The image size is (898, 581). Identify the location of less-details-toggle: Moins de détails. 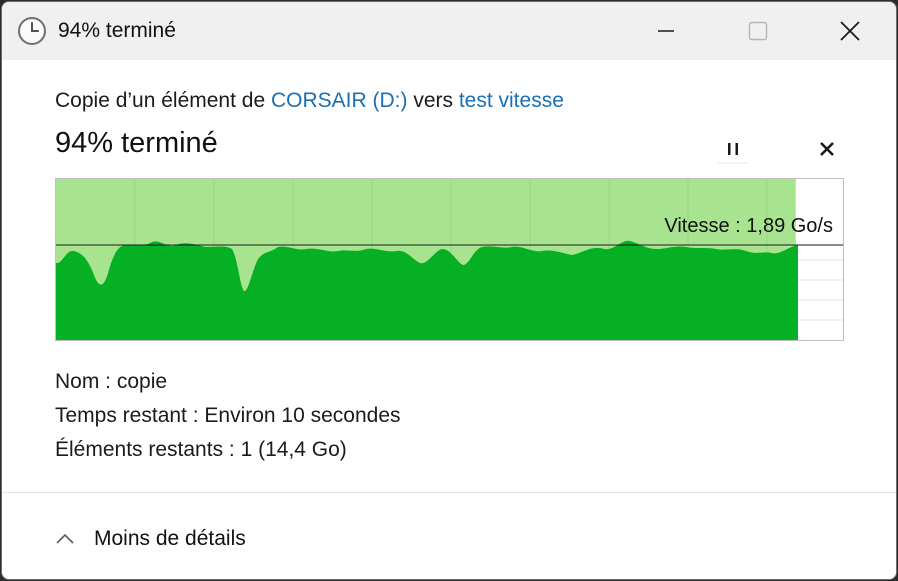
(150, 539).